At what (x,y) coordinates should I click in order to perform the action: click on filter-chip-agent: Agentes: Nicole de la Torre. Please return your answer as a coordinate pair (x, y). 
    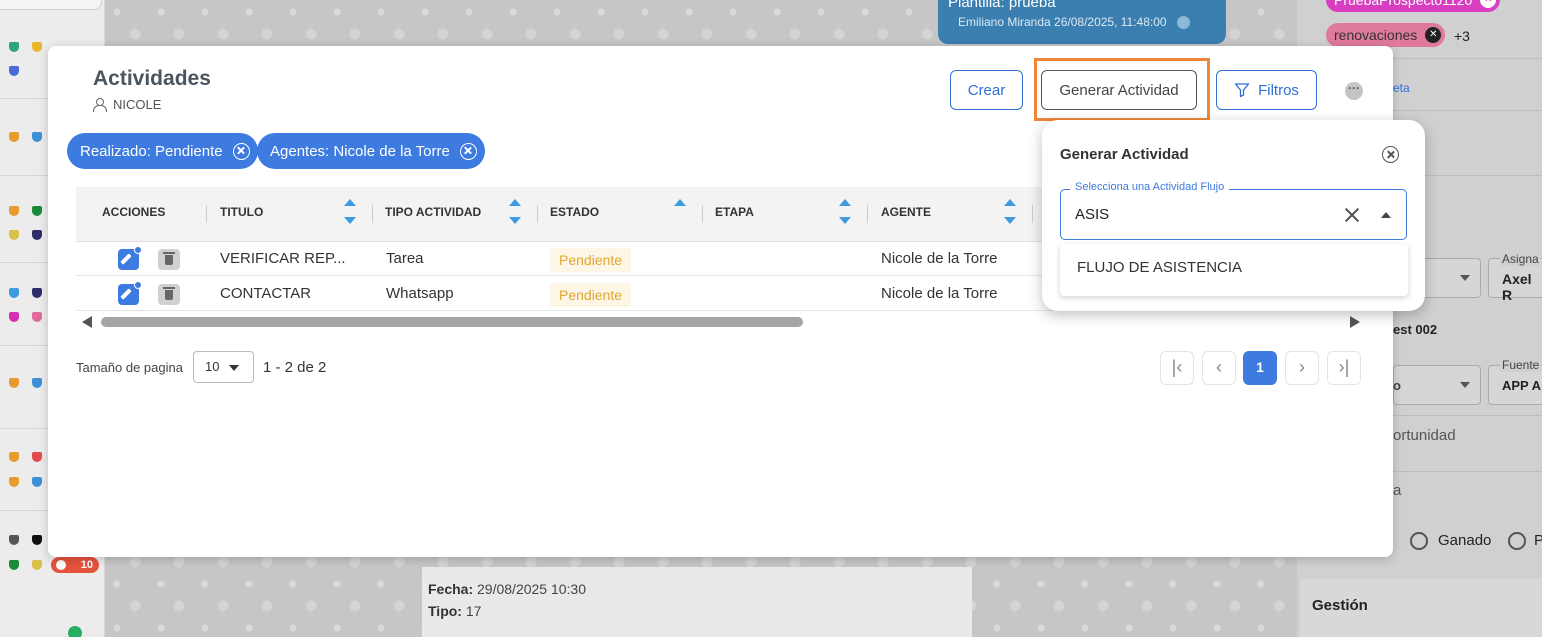
    Looking at the image, I should click on (371, 151).